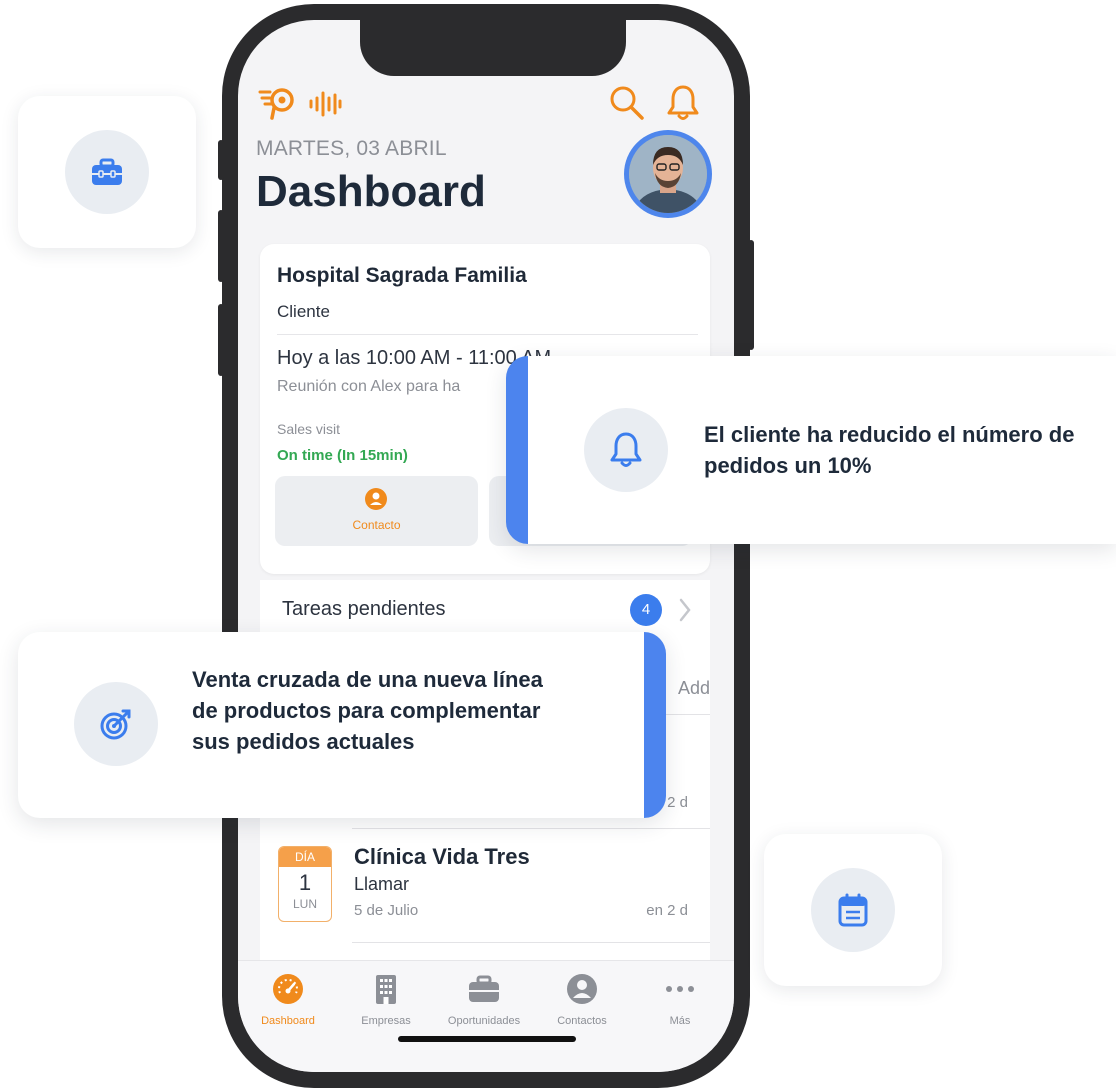  I want to click on tab-label: Empresas, so click(386, 1021).